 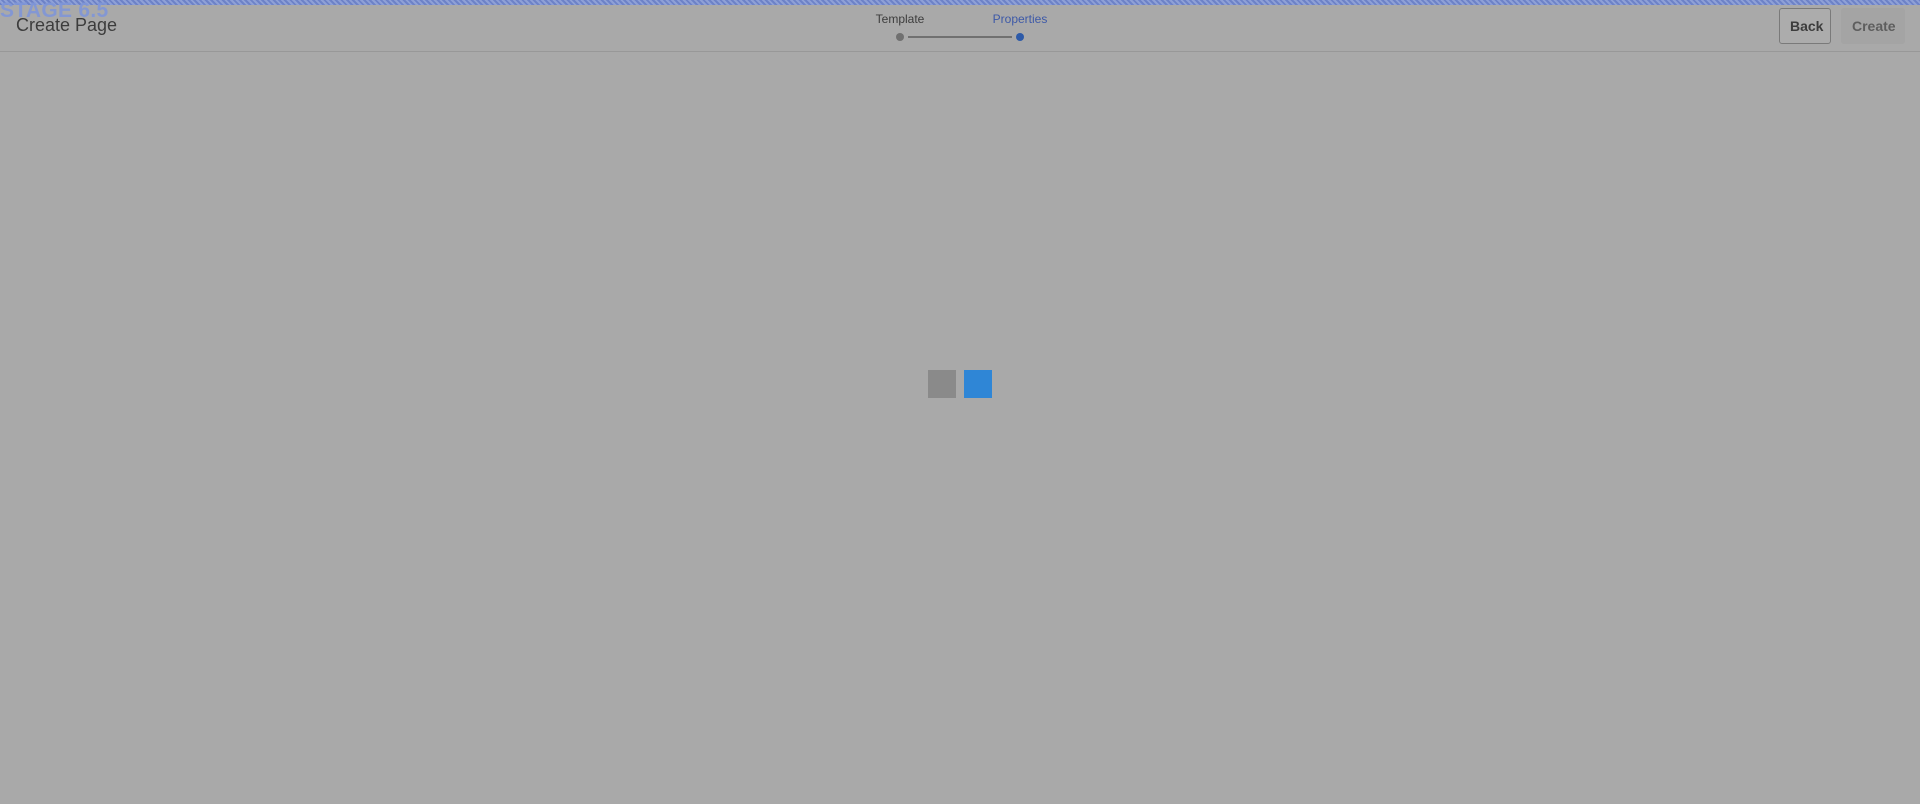 What do you see at coordinates (1020, 37) in the screenshot?
I see `step-properties-dot` at bounding box center [1020, 37].